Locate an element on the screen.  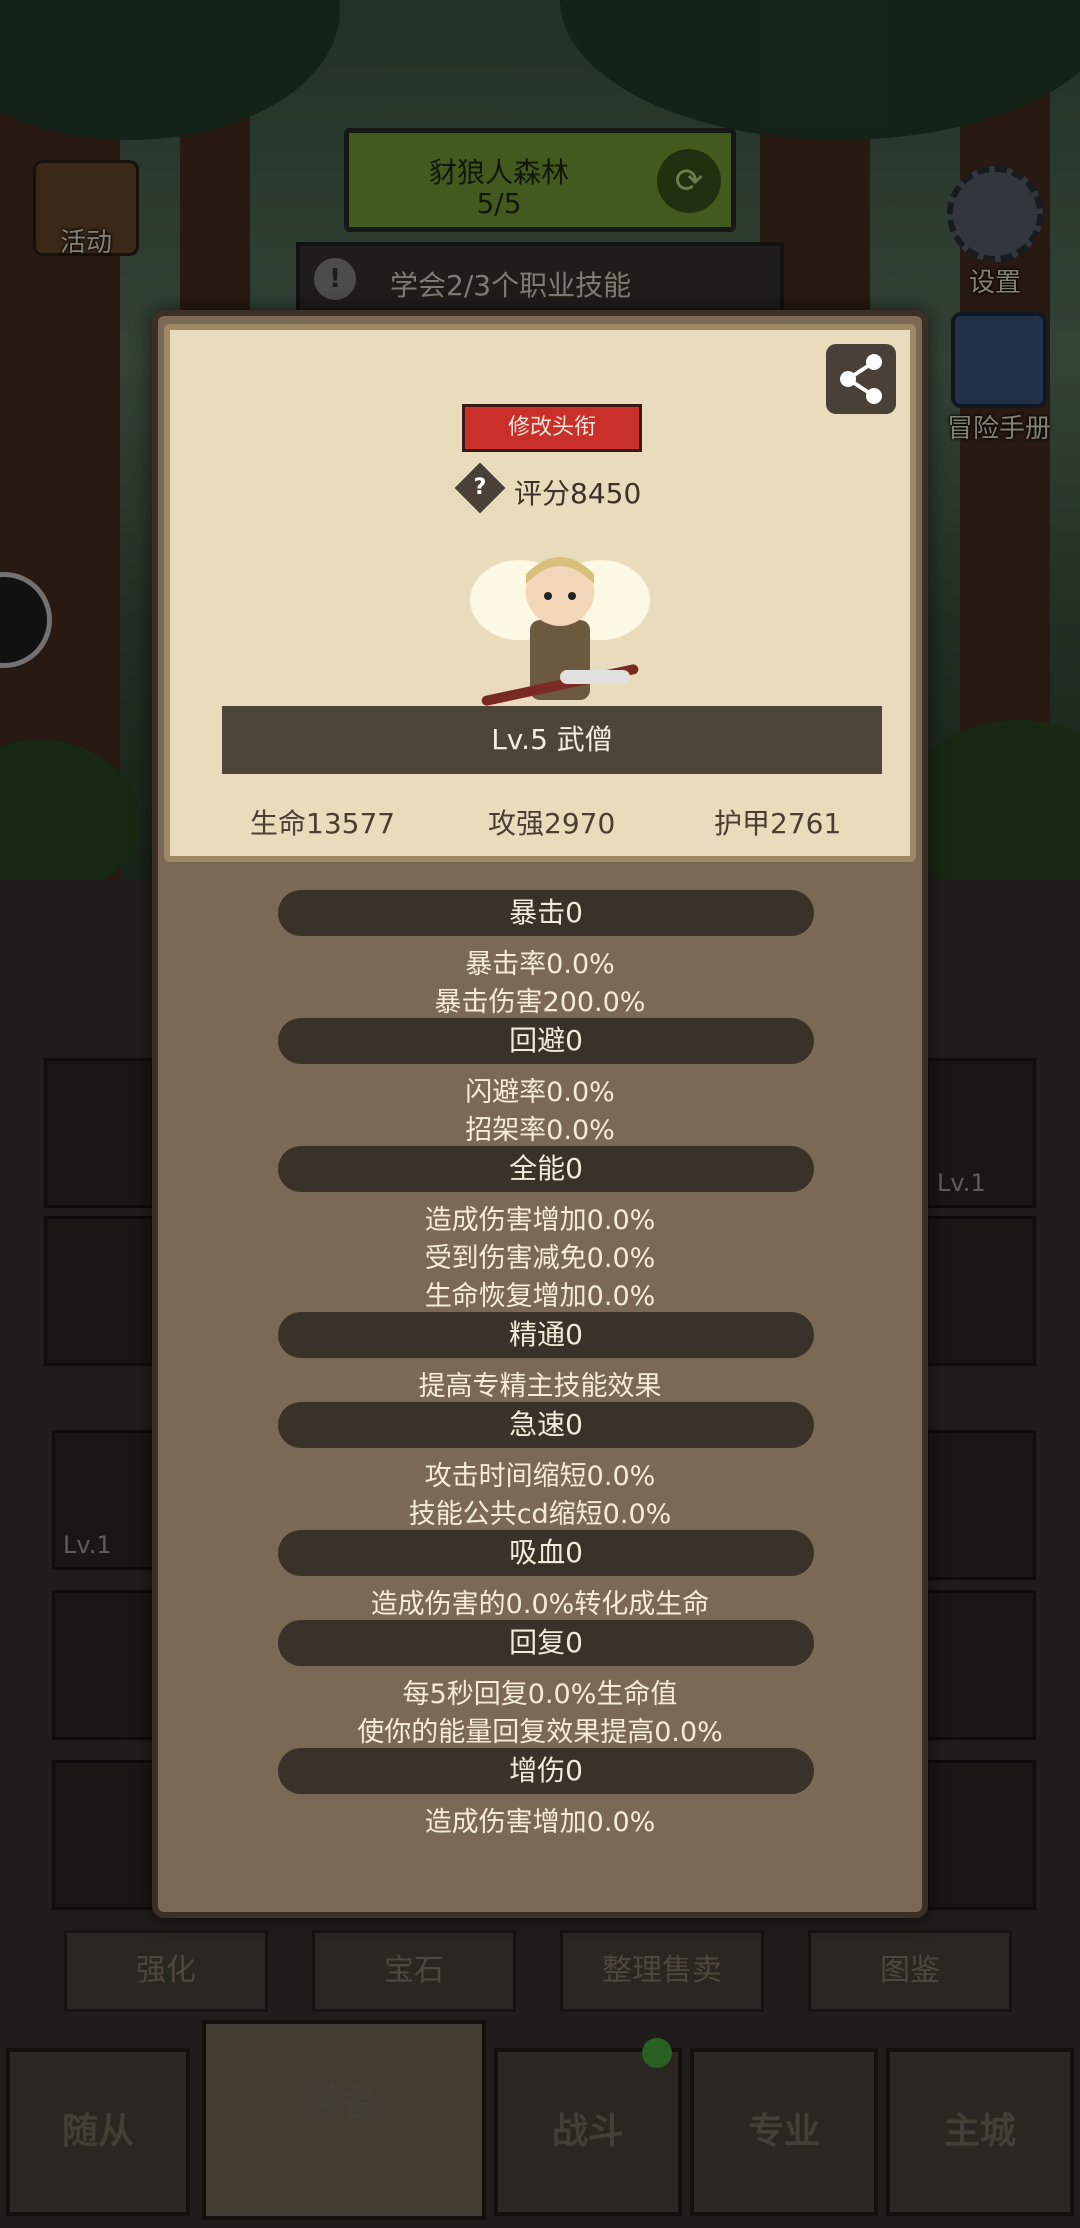
score-value: 评分8450 is located at coordinates (578, 493).